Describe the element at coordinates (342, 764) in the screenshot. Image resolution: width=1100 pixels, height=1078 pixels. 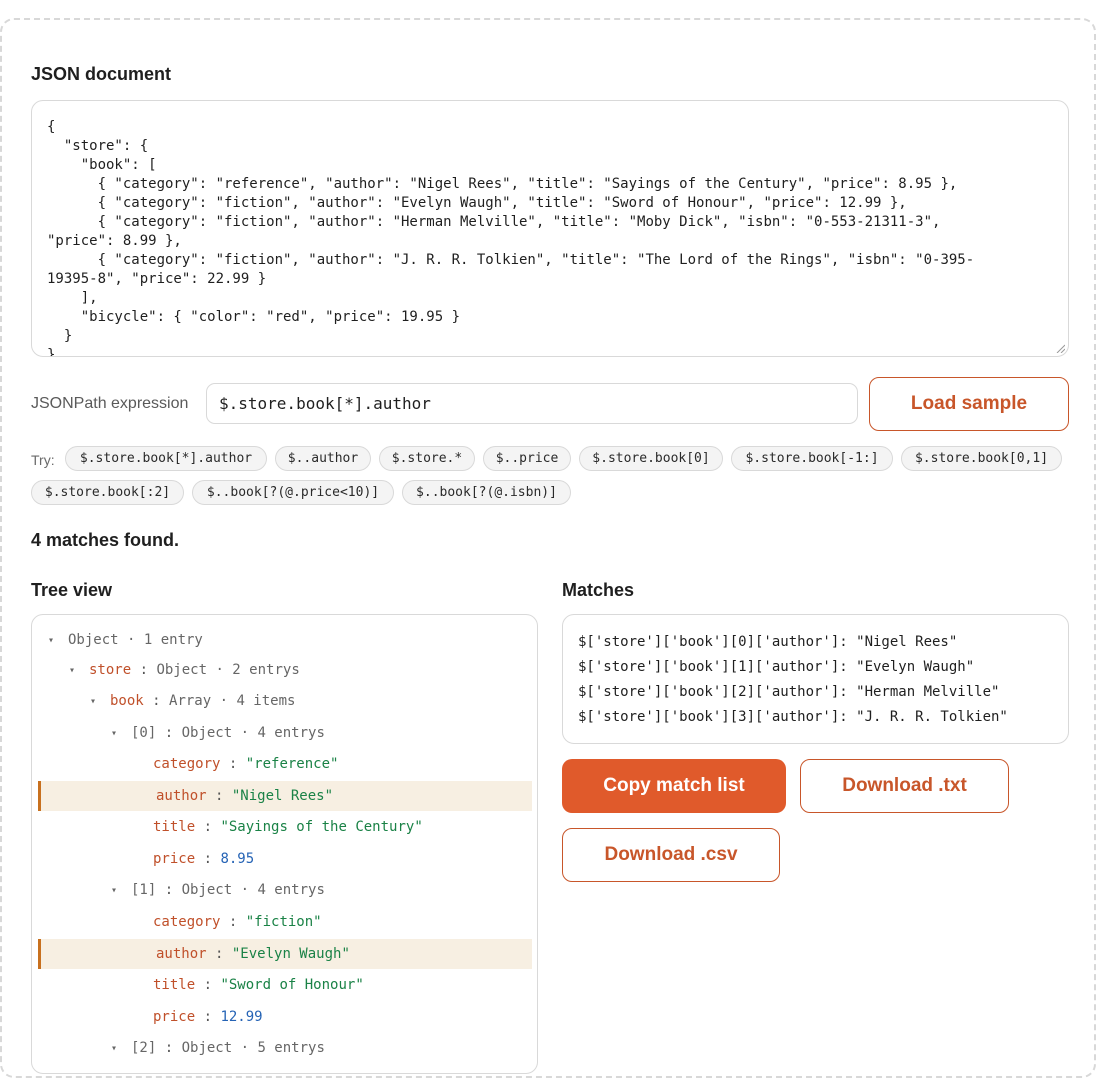
I see `tree-leaf: category : "reference"` at that location.